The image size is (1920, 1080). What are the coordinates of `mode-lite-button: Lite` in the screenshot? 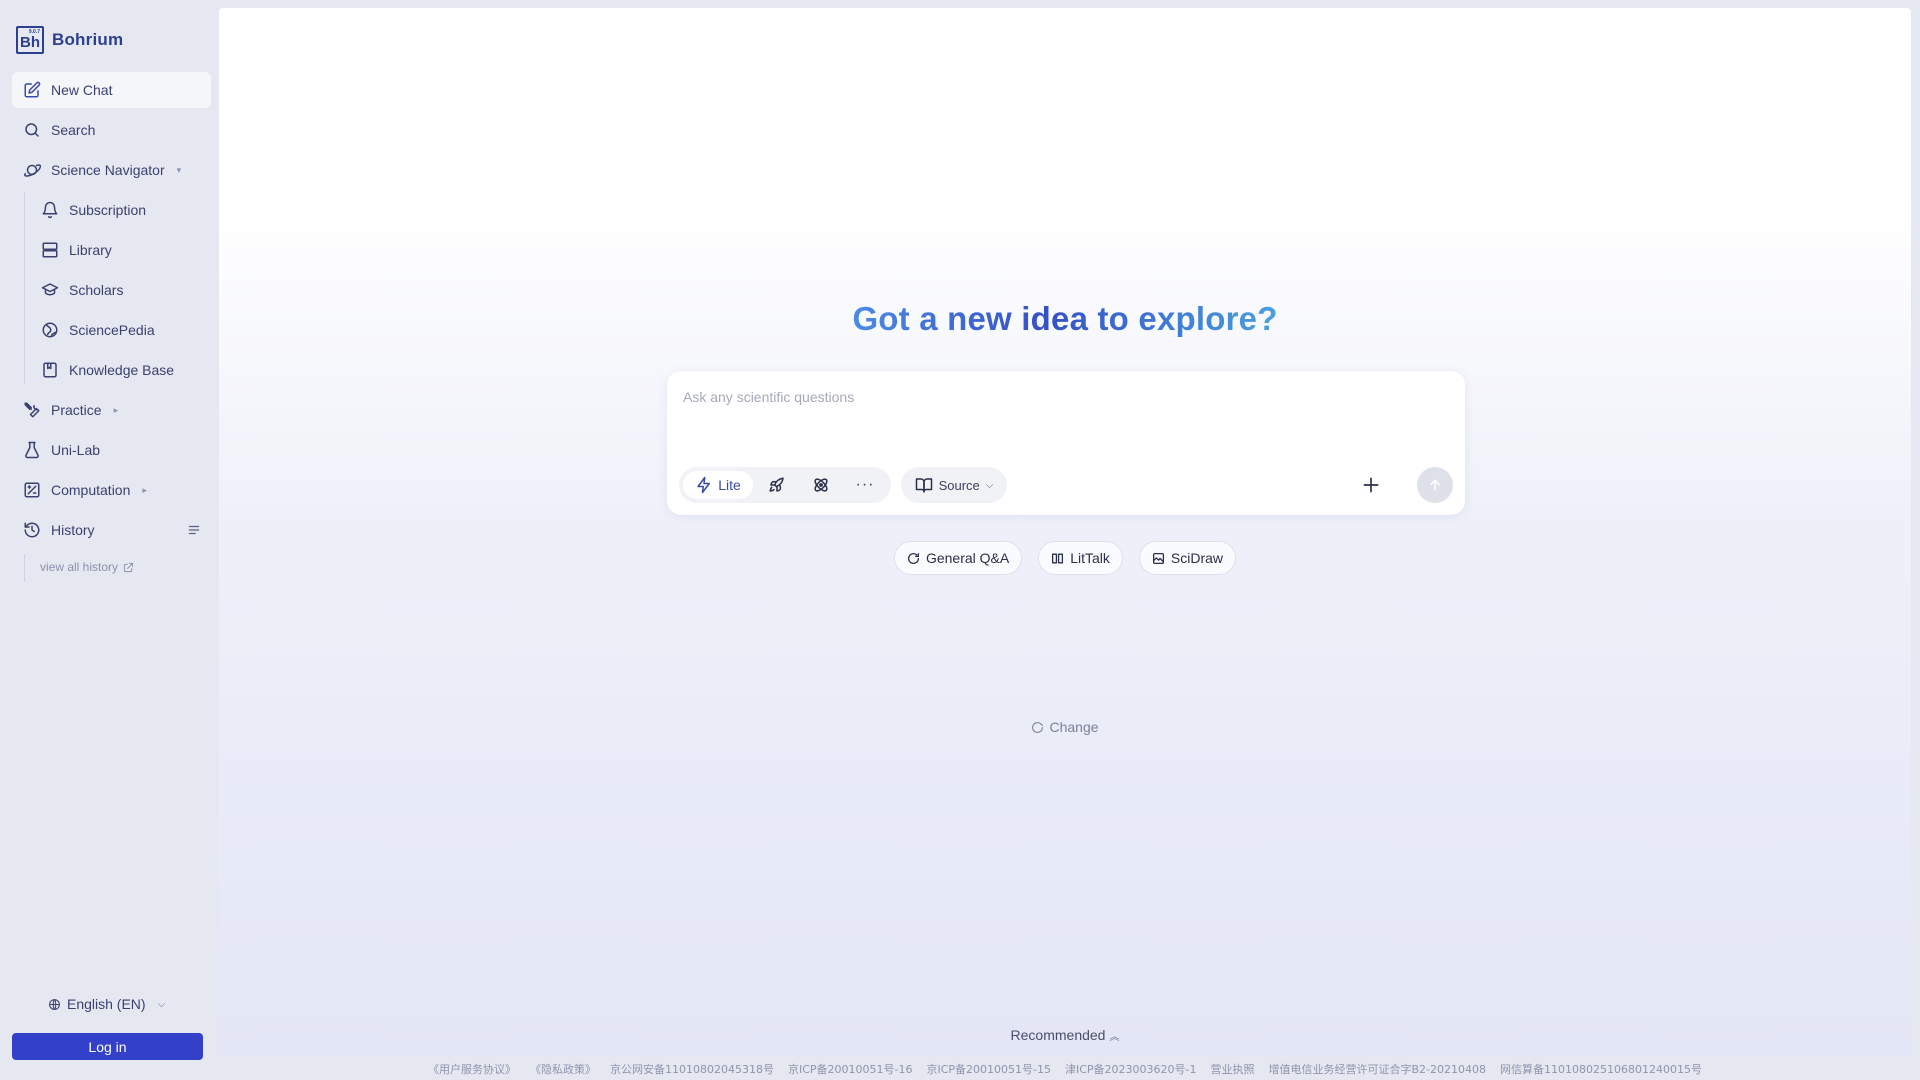 It's located at (718, 485).